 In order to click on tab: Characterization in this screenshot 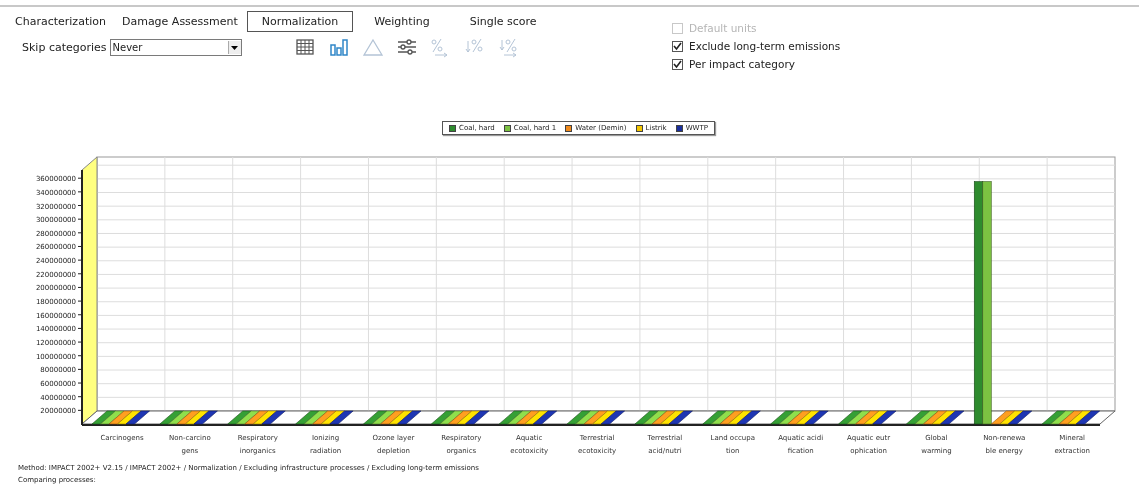, I will do `click(60, 21)`.